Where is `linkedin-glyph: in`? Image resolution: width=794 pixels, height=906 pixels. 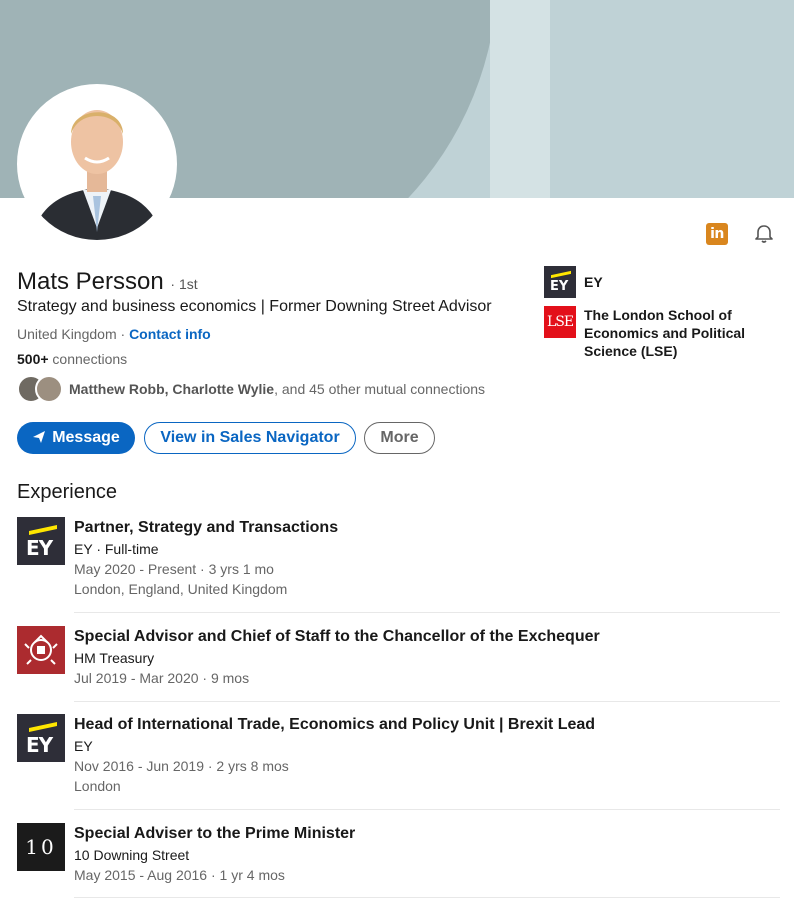
linkedin-glyph: in is located at coordinates (717, 234).